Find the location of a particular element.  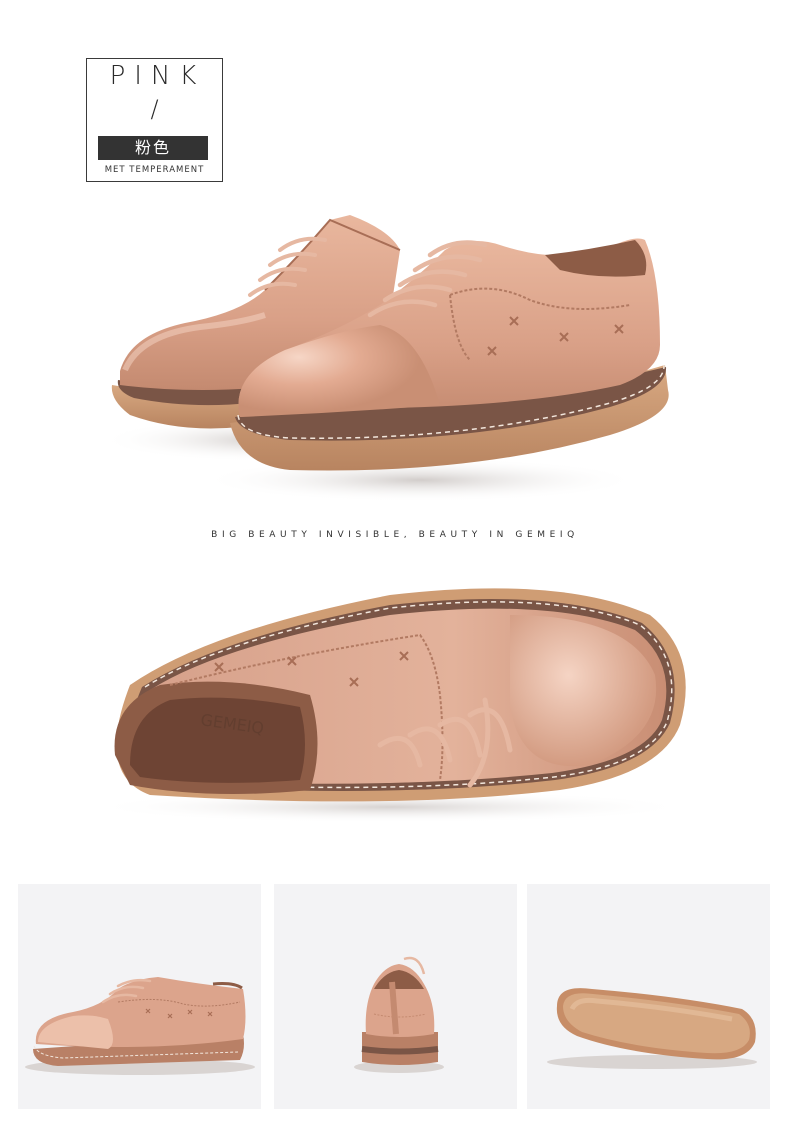

color-name-chinese: 粉色 is located at coordinates (153, 148).